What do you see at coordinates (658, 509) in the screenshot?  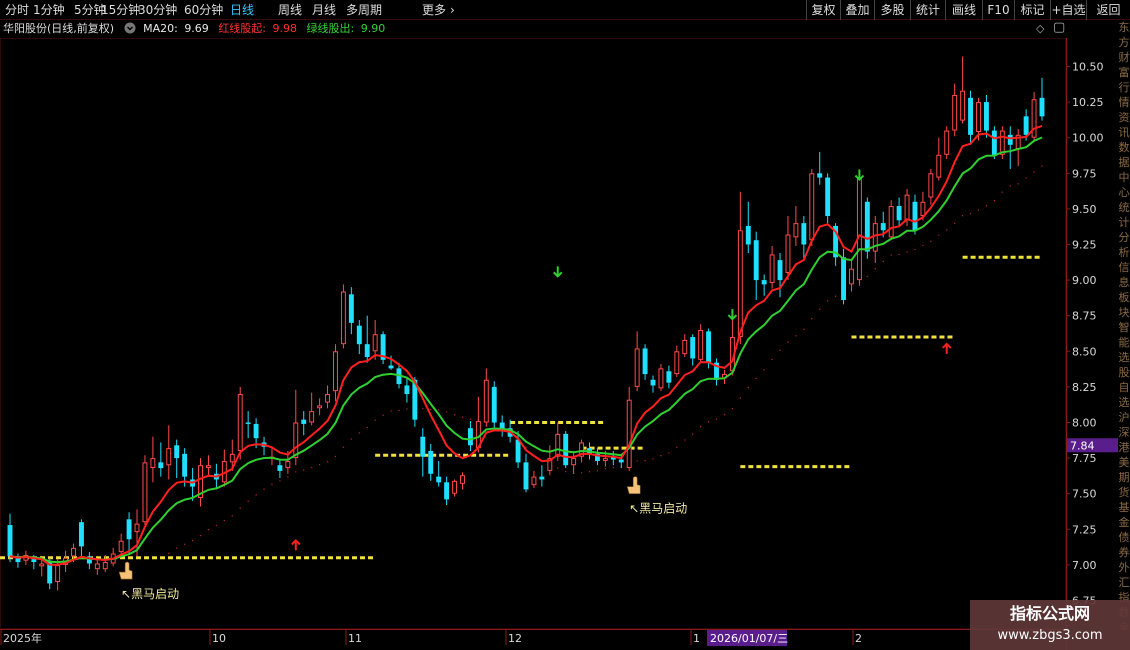 I see `annotation-label: ↖黑马启动` at bounding box center [658, 509].